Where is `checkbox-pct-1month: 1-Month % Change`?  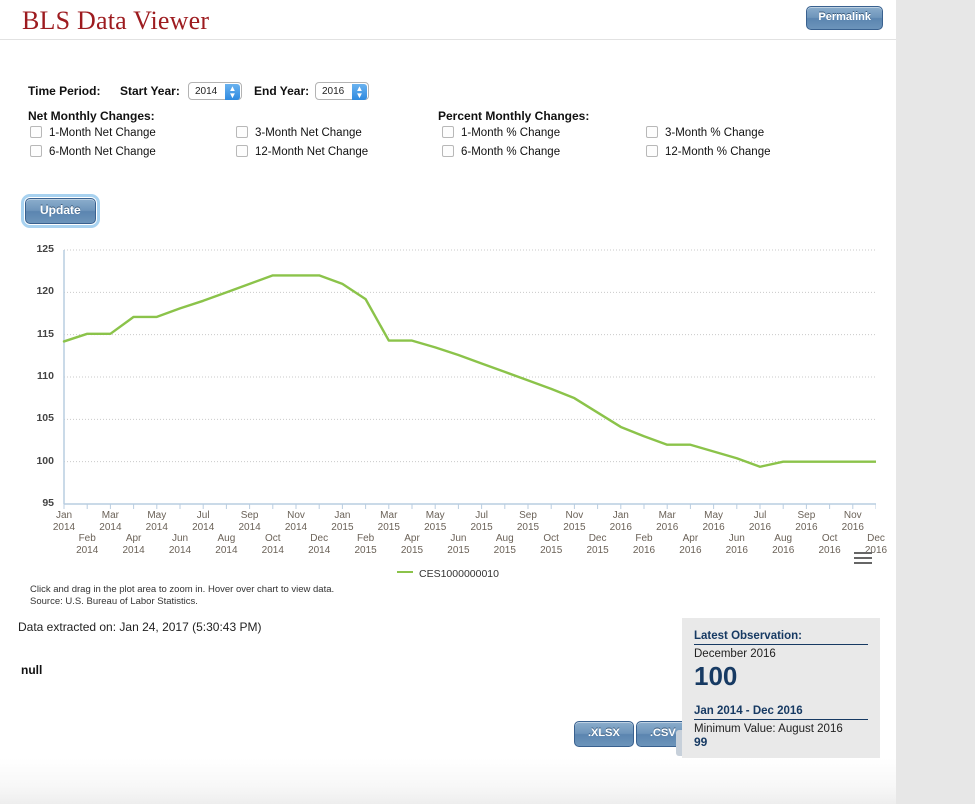
checkbox-pct-1month: 1-Month % Change is located at coordinates (501, 132).